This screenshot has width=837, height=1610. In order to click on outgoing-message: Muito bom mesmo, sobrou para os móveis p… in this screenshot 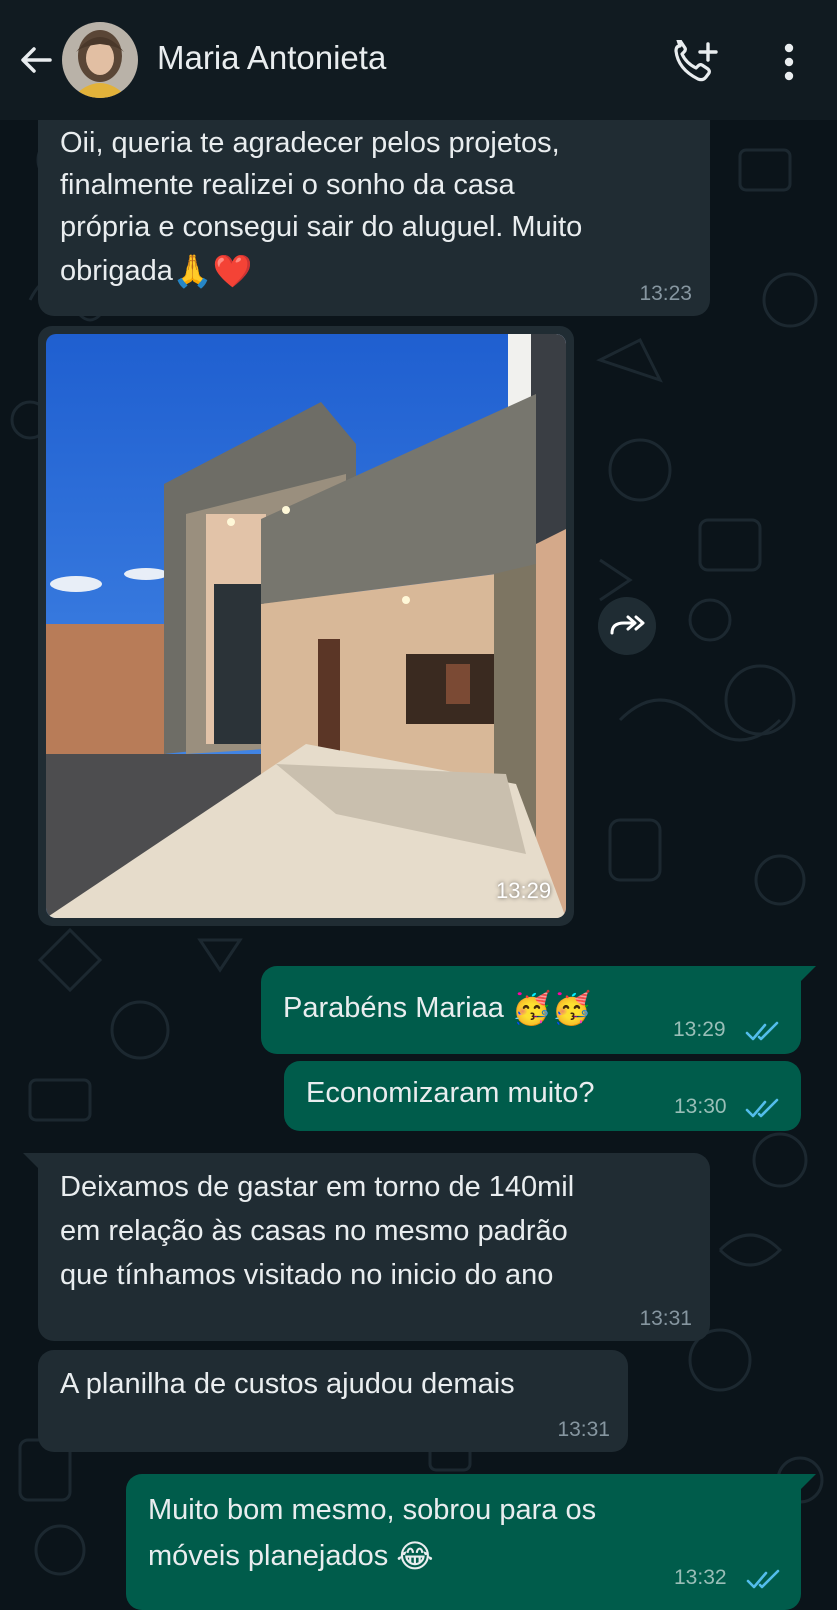, I will do `click(463, 1542)`.